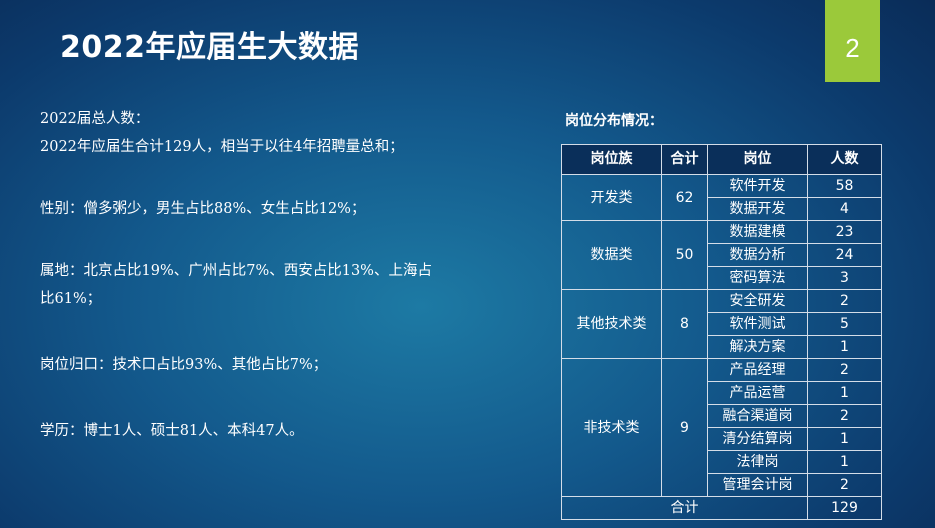  Describe the element at coordinates (95, 119) in the screenshot. I see `total-label: 2022届总人数：` at that location.